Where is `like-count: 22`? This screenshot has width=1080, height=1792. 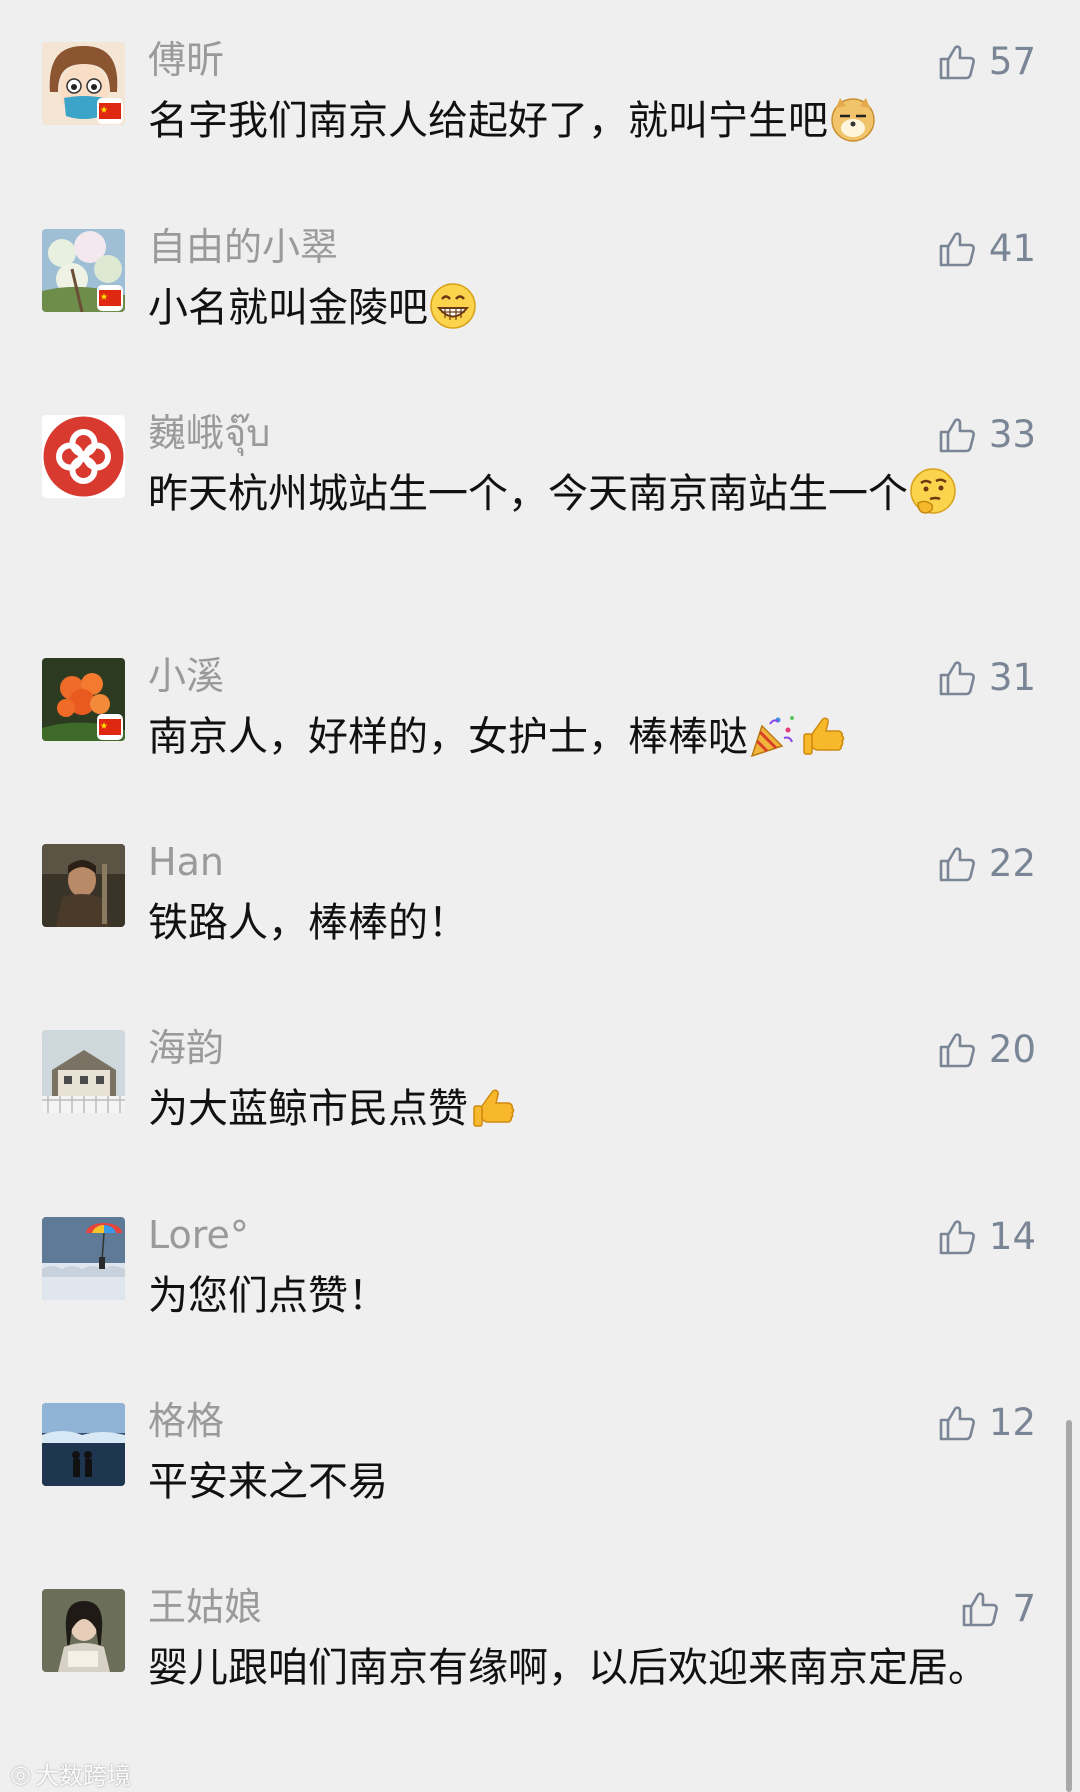 like-count: 22 is located at coordinates (1012, 863).